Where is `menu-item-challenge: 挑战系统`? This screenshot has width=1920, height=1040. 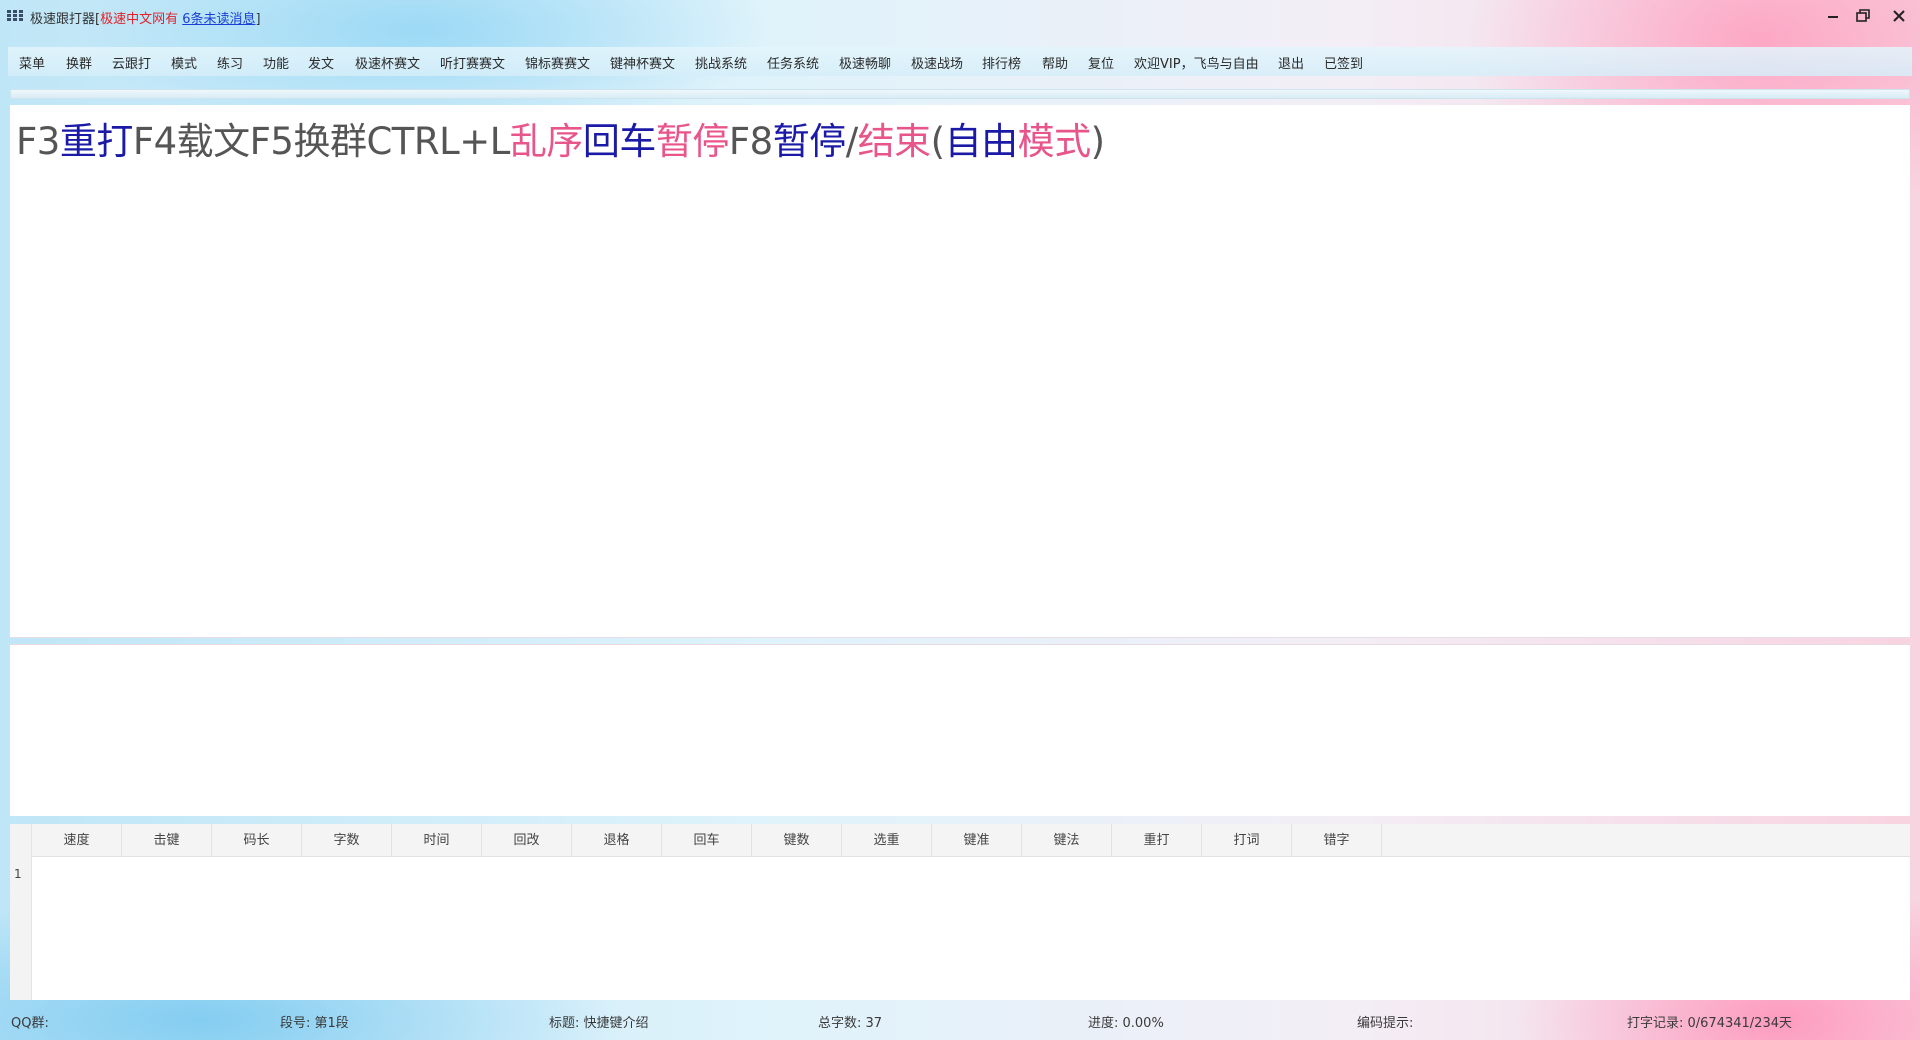
menu-item-challenge: 挑战系统 is located at coordinates (721, 62).